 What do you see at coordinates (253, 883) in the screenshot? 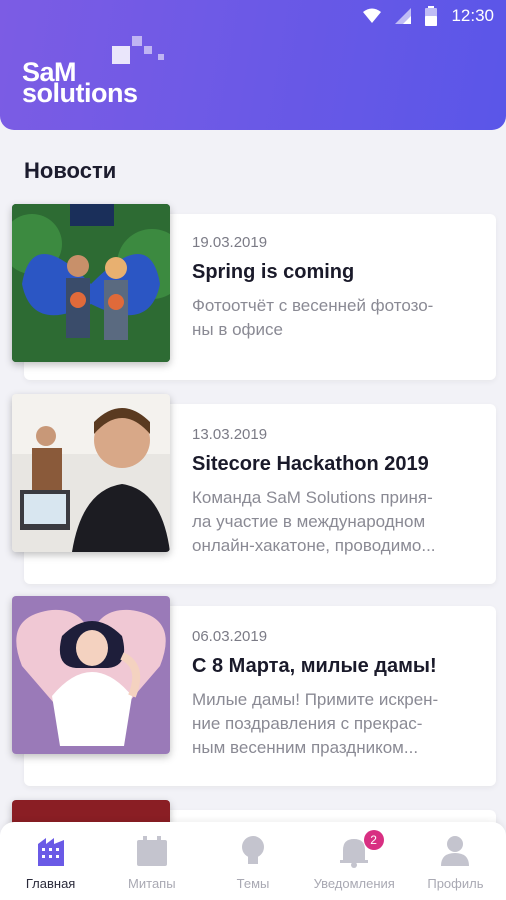
I see `nav-label-topics: Темы` at bounding box center [253, 883].